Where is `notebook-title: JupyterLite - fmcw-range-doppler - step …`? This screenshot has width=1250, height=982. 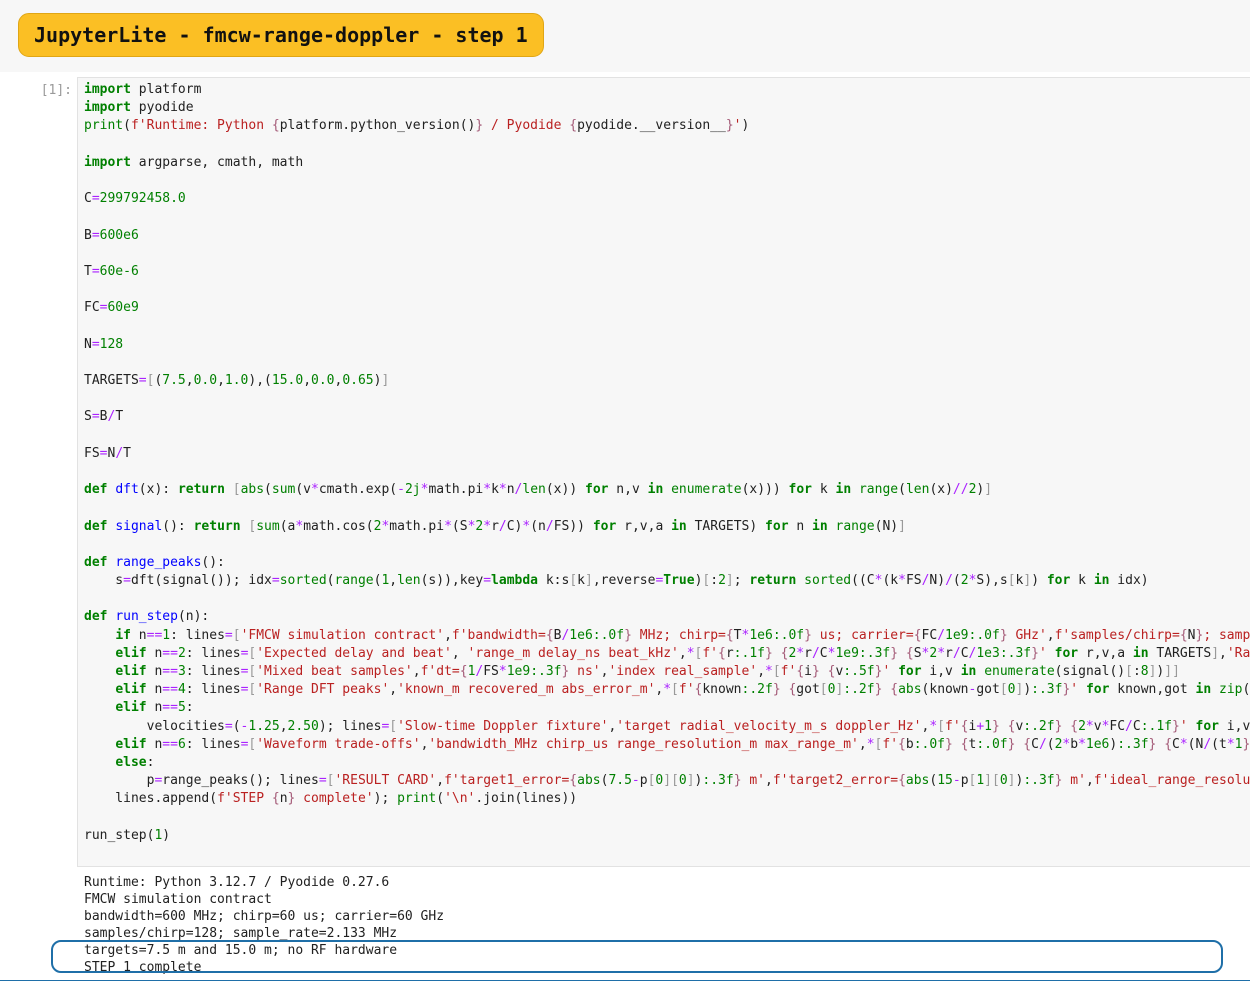 notebook-title: JupyterLite - fmcw-range-doppler - step … is located at coordinates (281, 35).